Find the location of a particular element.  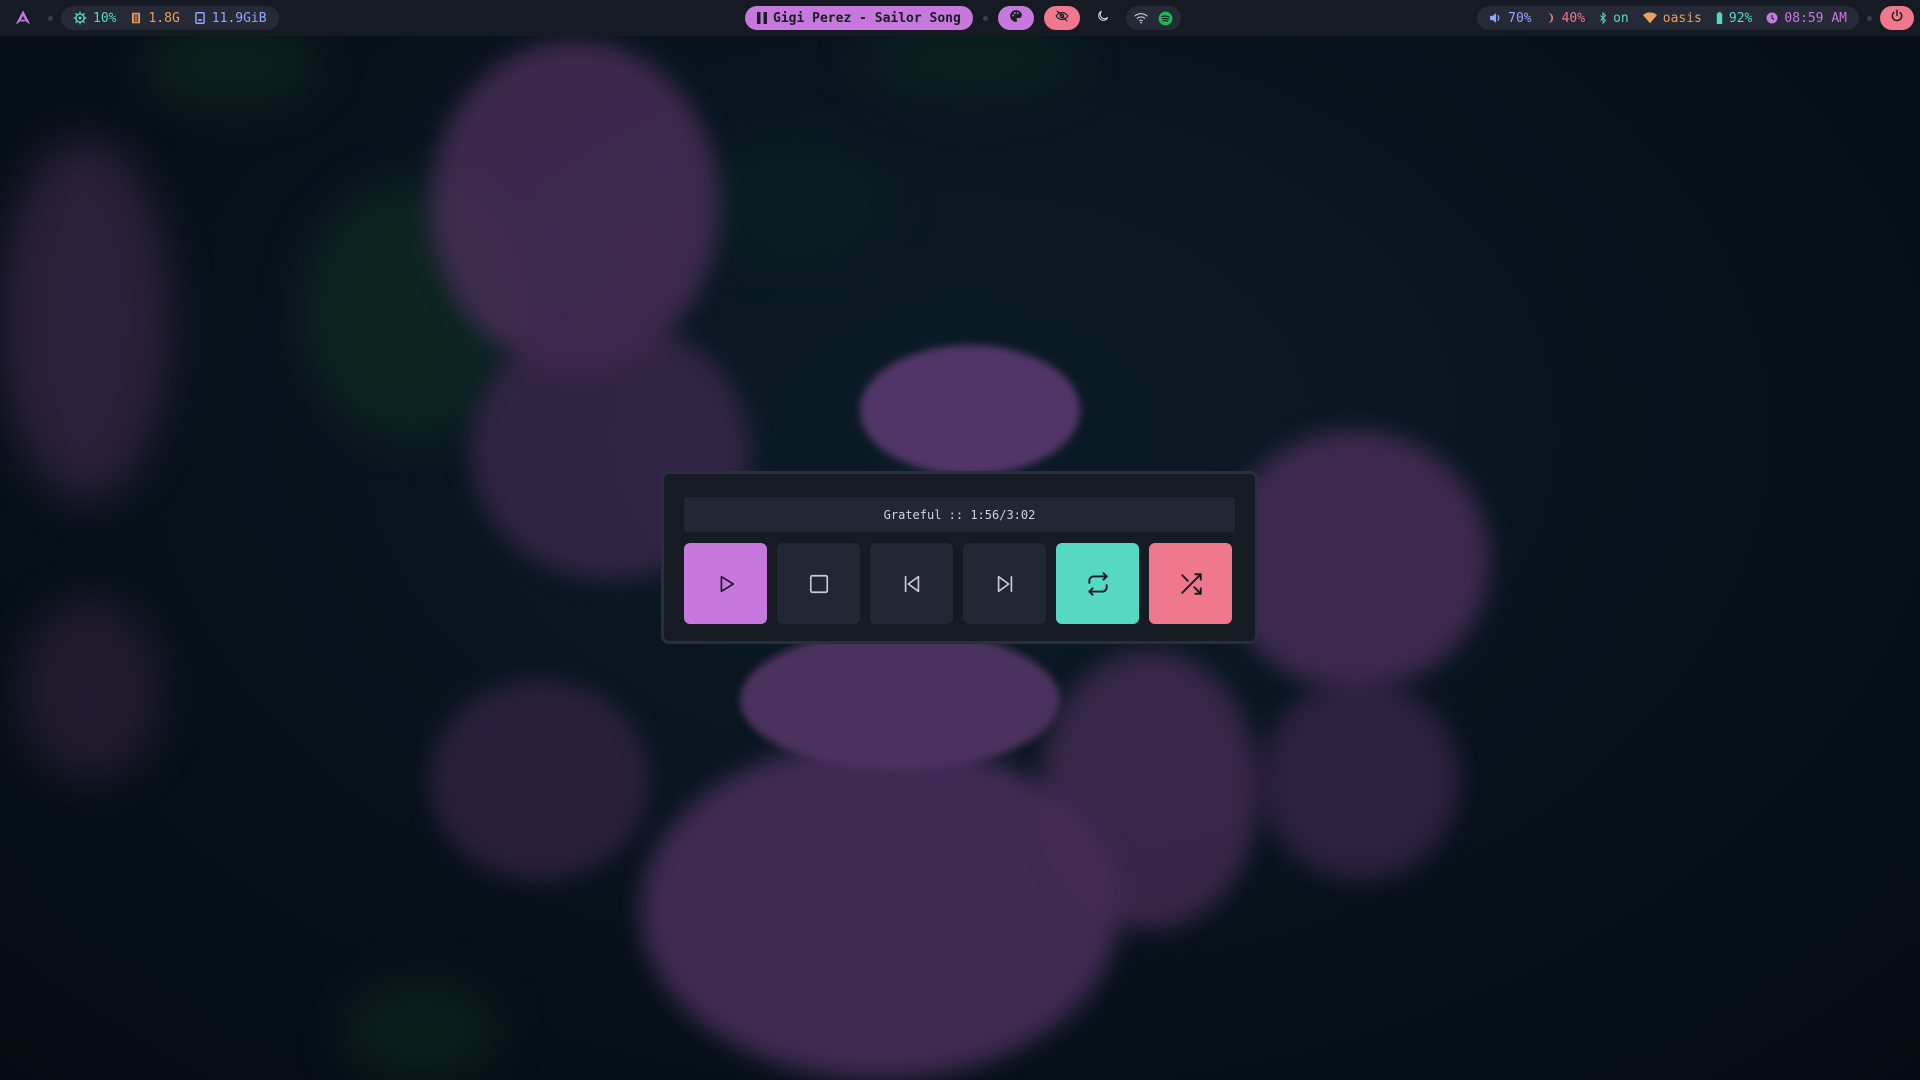

disk-icon is located at coordinates (200, 18).